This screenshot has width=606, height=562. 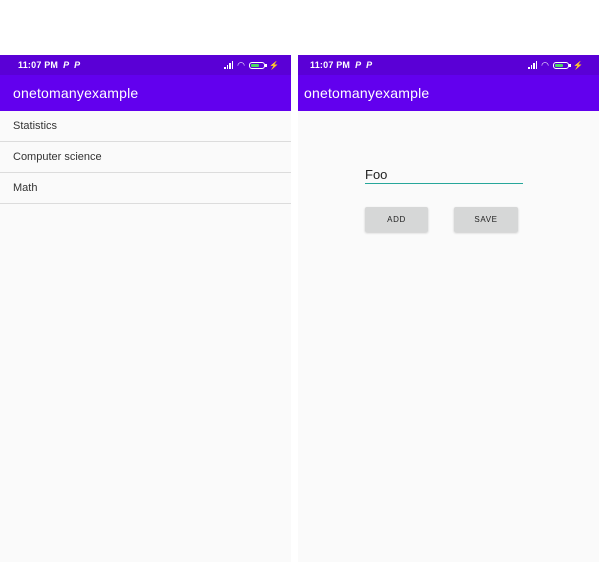 What do you see at coordinates (145, 126) in the screenshot?
I see `list-item: Statistics` at bounding box center [145, 126].